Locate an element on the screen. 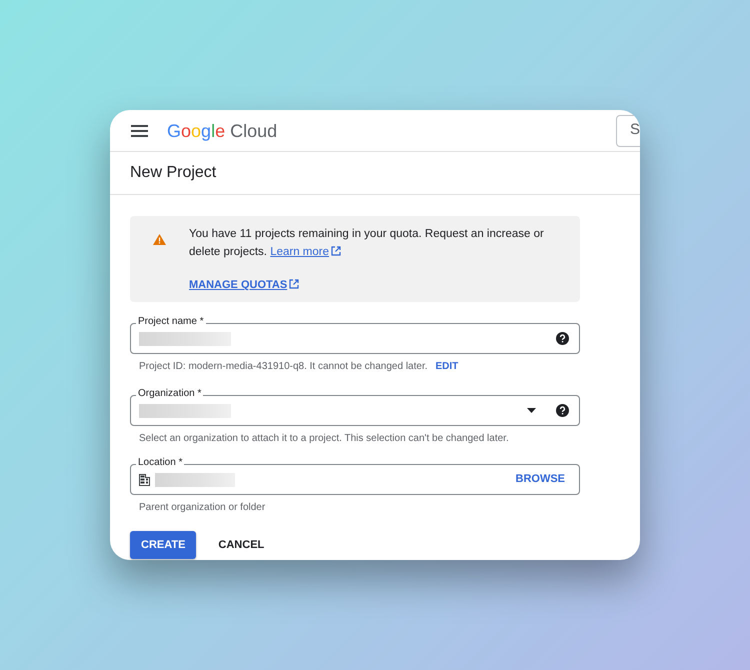  menu-icon is located at coordinates (139, 130).